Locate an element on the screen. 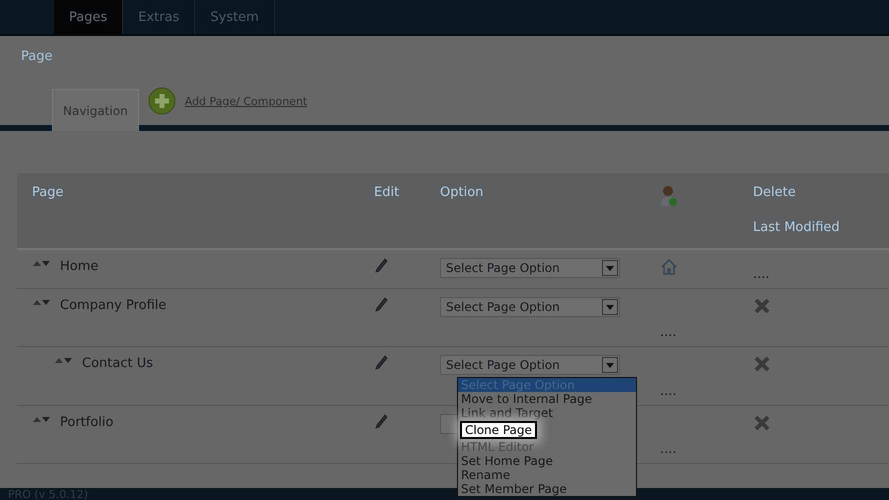 The height and width of the screenshot is (500, 889). user-icon is located at coordinates (669, 196).